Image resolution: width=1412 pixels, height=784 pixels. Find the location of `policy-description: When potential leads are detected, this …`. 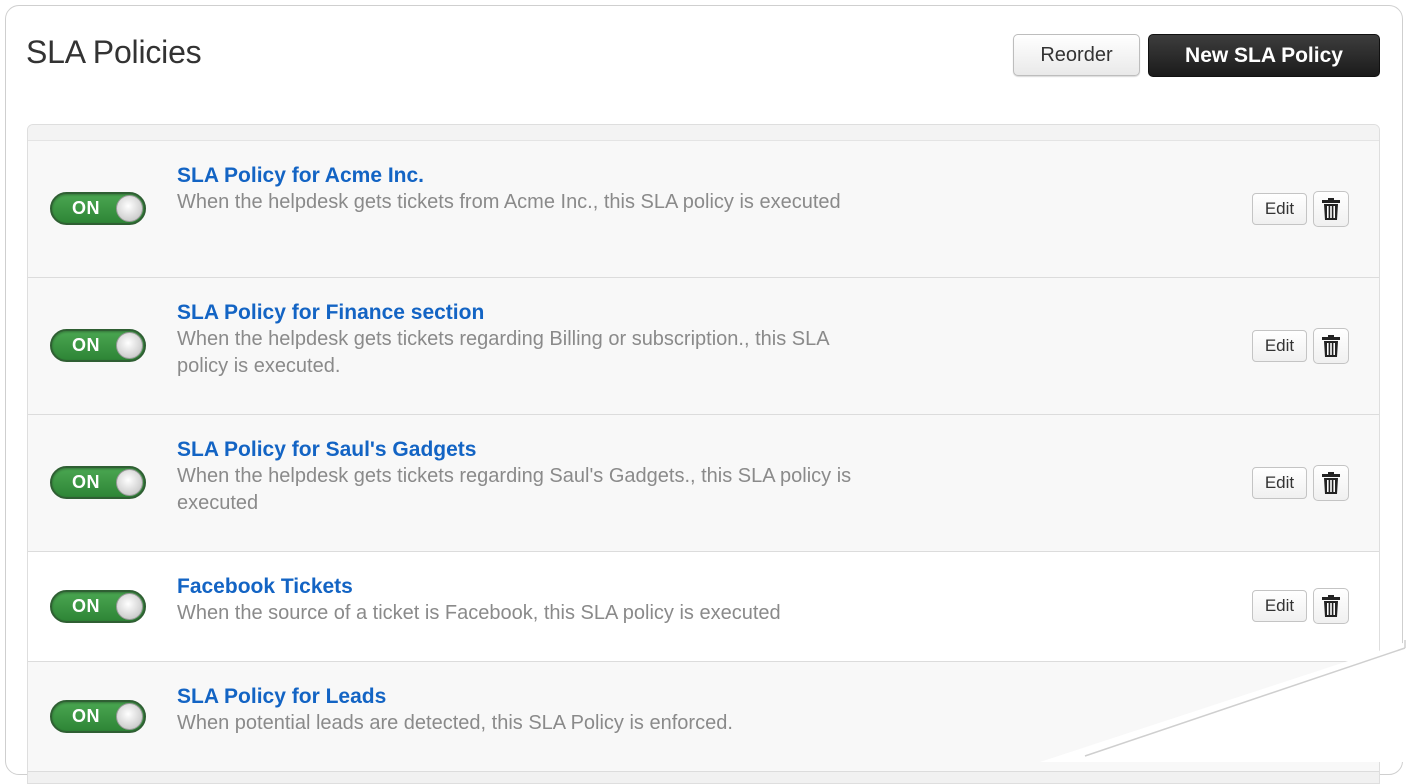

policy-description: When potential leads are detected, this … is located at coordinates (455, 723).